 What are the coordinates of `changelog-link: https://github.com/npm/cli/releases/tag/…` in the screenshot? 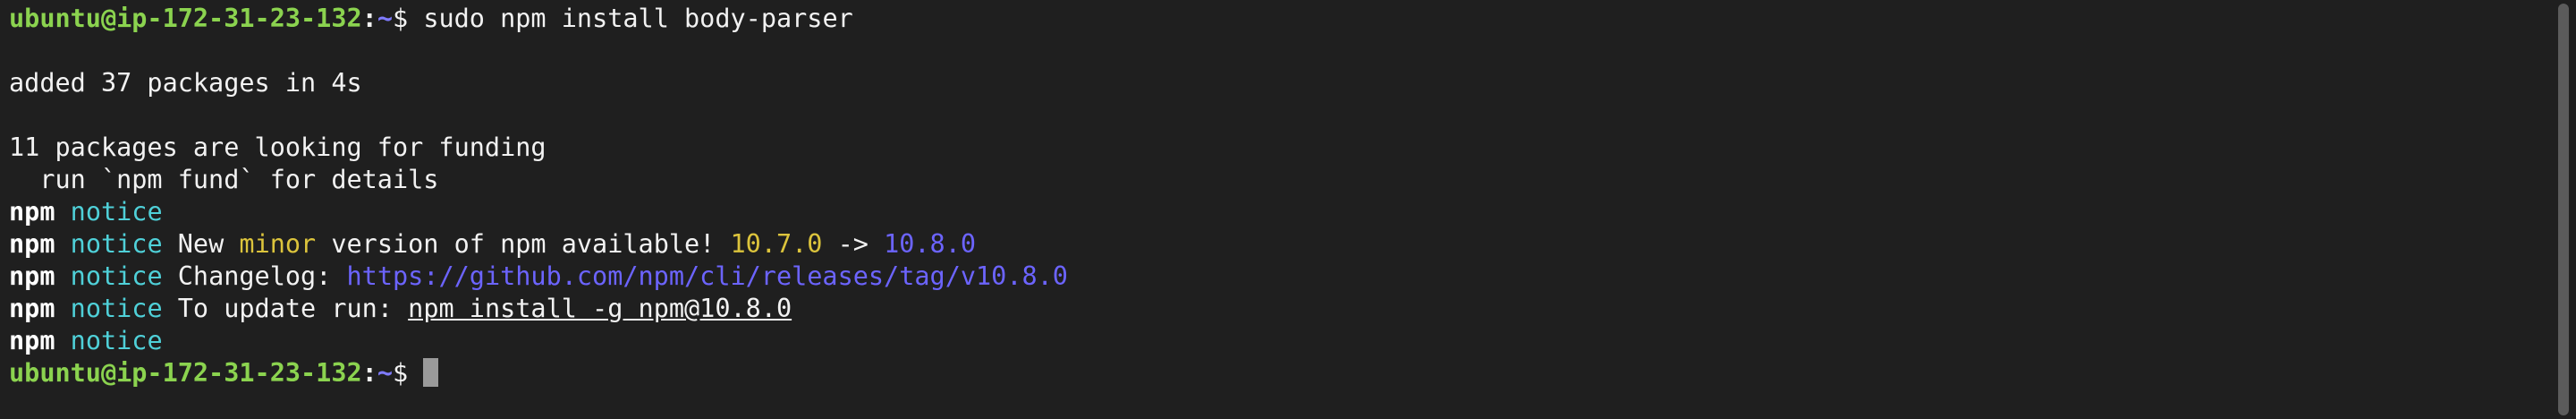 It's located at (707, 276).